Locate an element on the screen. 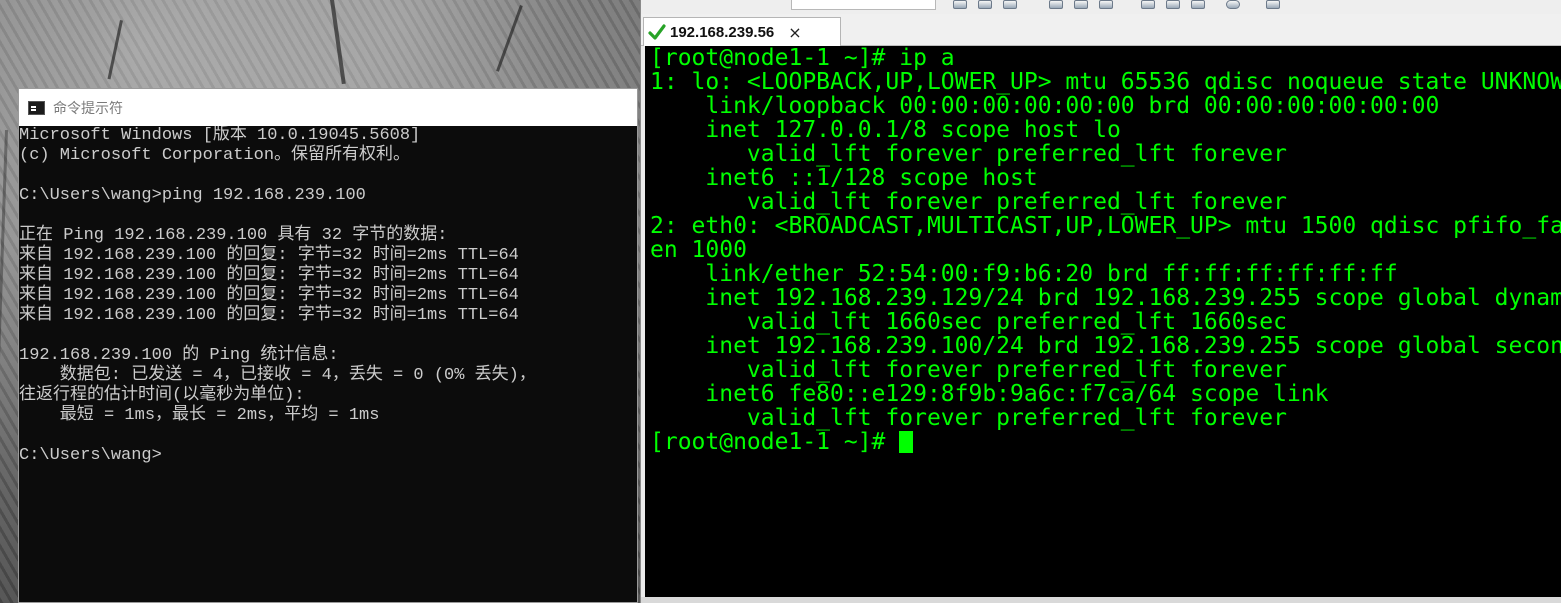 The height and width of the screenshot is (603, 1561). terminal-toolbar is located at coordinates (1101, 7).